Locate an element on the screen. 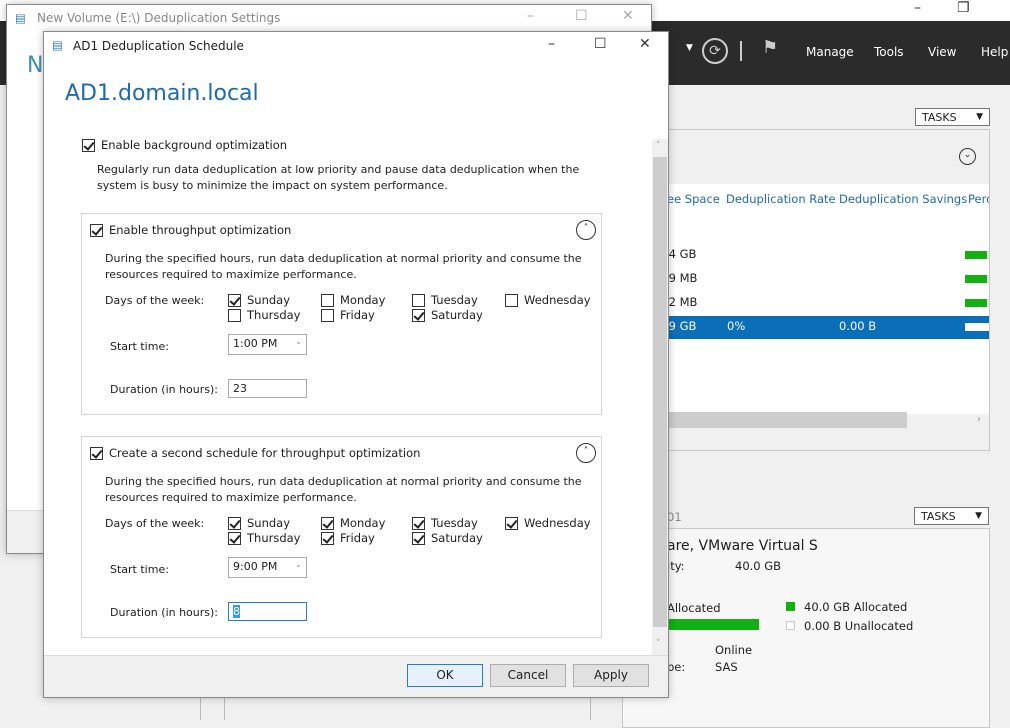 The image size is (1010, 728). duration-input: 8 is located at coordinates (267, 611).